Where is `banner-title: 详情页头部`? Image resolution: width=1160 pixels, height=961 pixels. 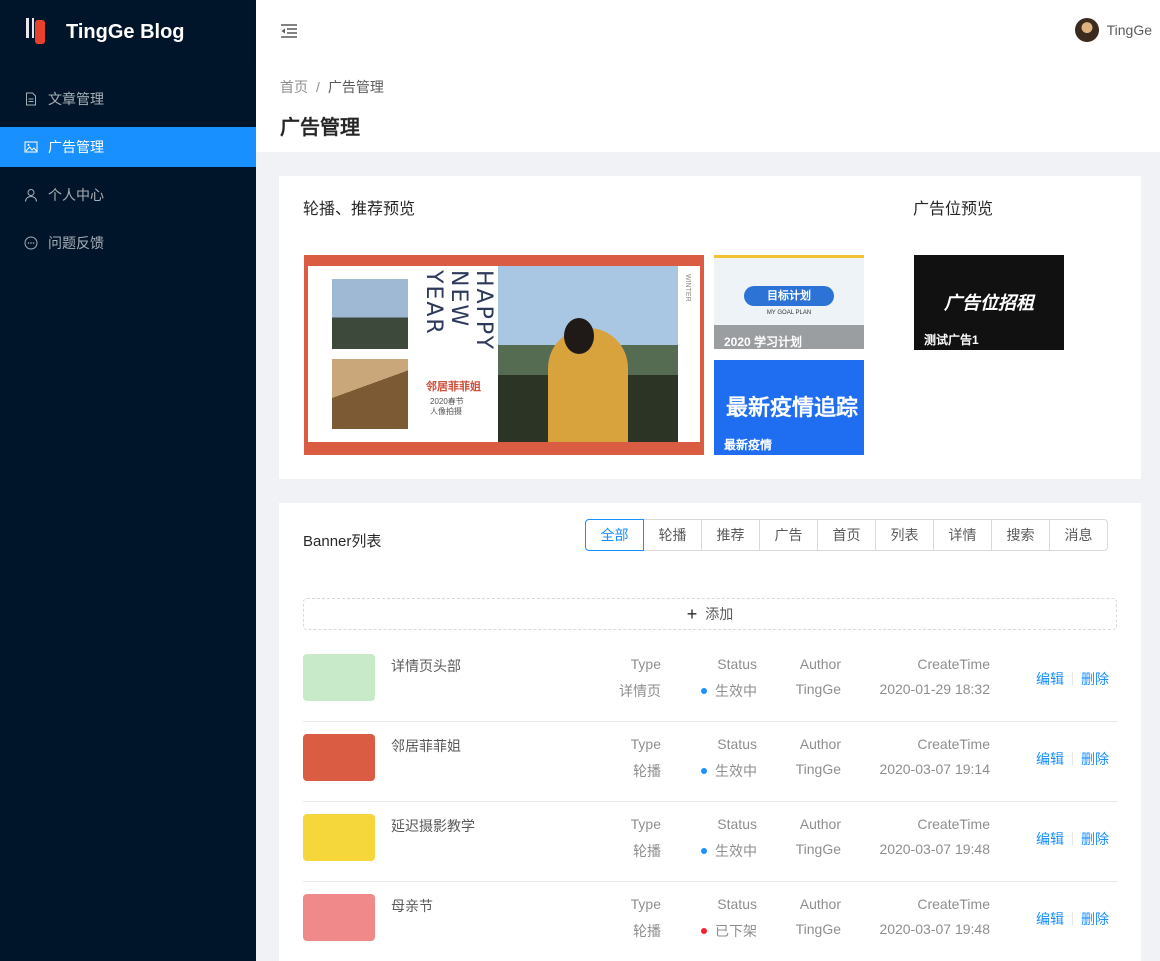 banner-title: 详情页头部 is located at coordinates (426, 666).